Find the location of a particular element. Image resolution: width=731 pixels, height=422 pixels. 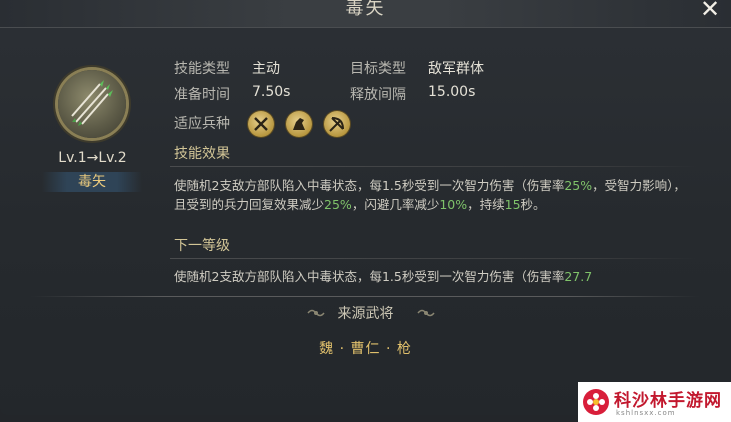

dialog-titlebar: 毒矢 ✕ is located at coordinates (365, 14).